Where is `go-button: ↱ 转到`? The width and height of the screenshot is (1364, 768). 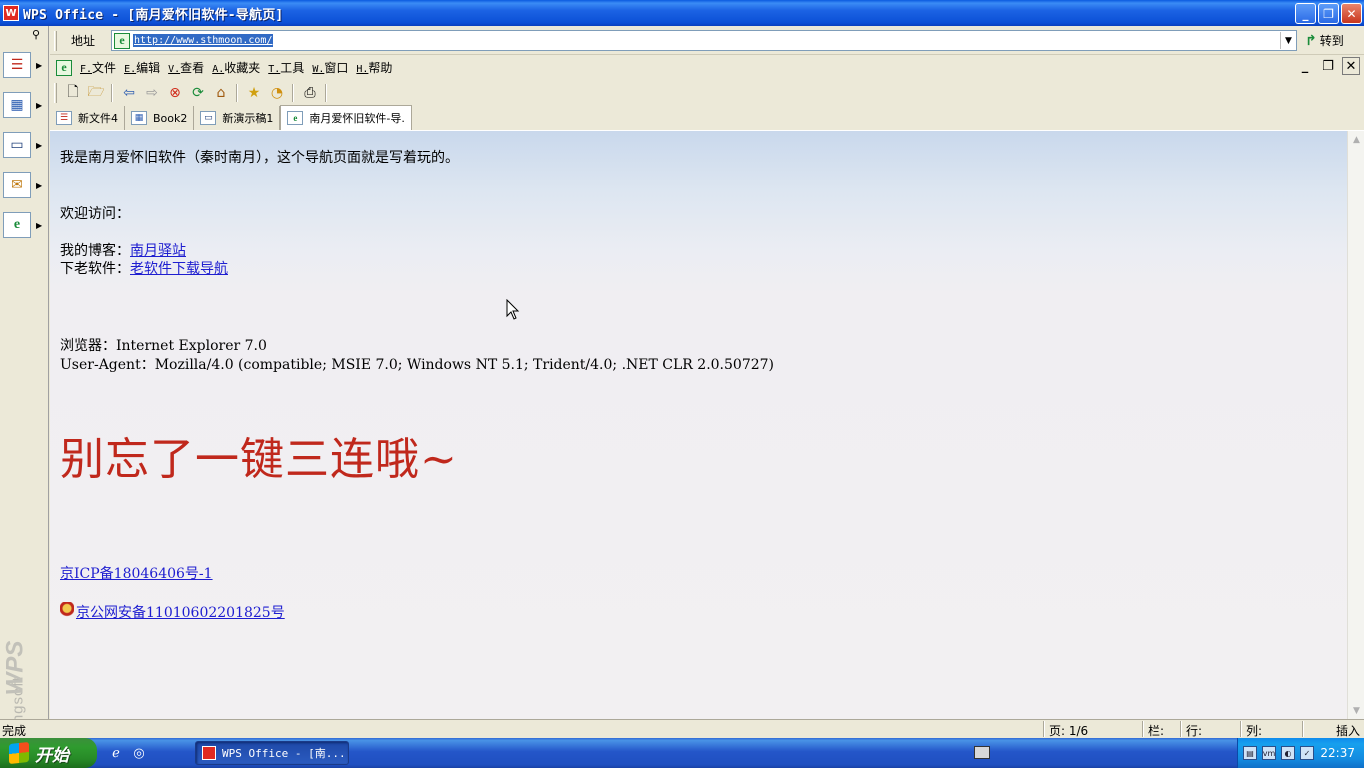 go-button: ↱ 转到 is located at coordinates (1324, 40).